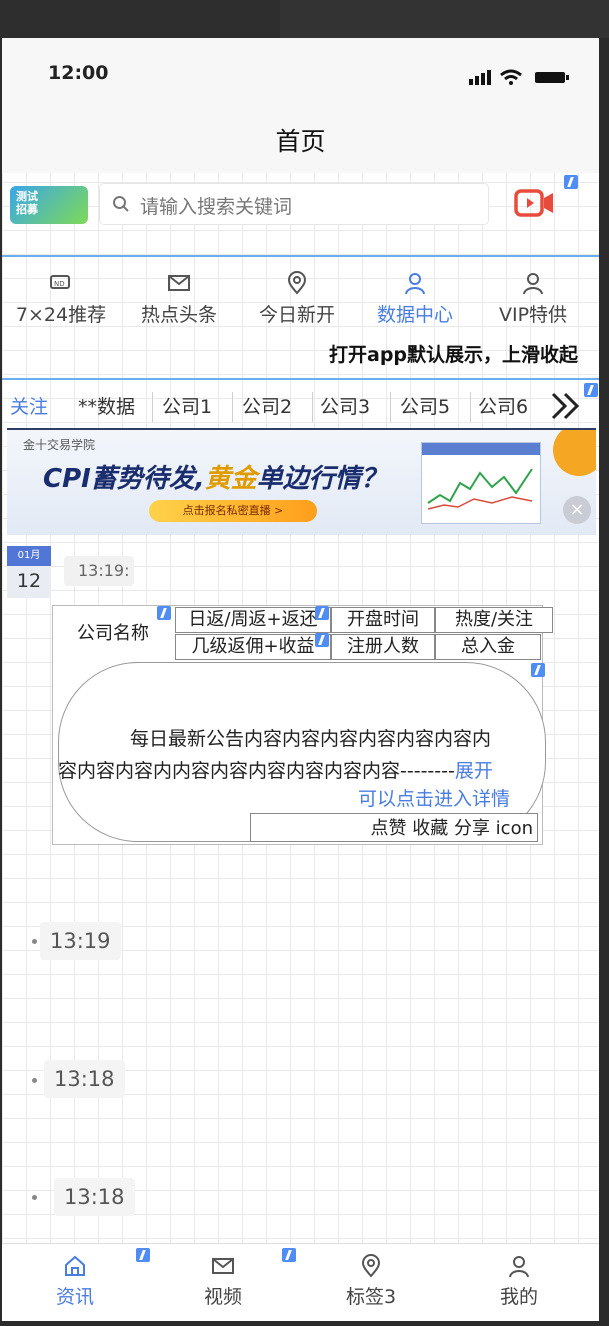 Image resolution: width=609 pixels, height=1326 pixels. Describe the element at coordinates (80, 941) in the screenshot. I see `timeline-time: 13:19` at that location.